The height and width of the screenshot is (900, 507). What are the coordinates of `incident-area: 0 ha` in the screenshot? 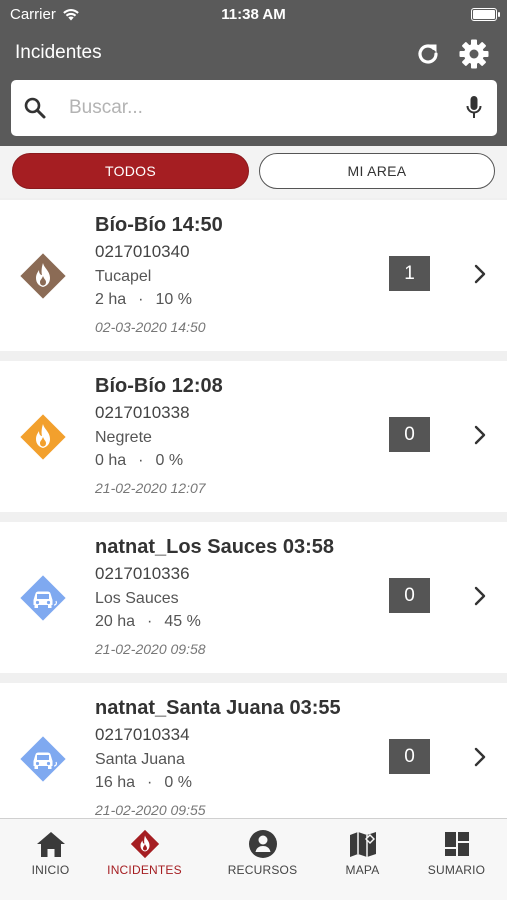 It's located at (111, 460).